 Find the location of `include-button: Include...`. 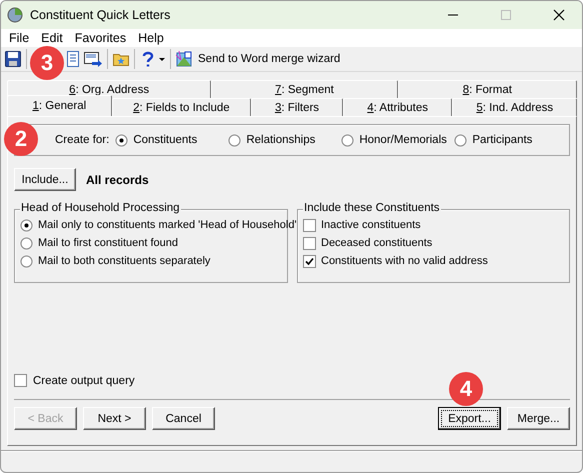

include-button: Include... is located at coordinates (45, 179).